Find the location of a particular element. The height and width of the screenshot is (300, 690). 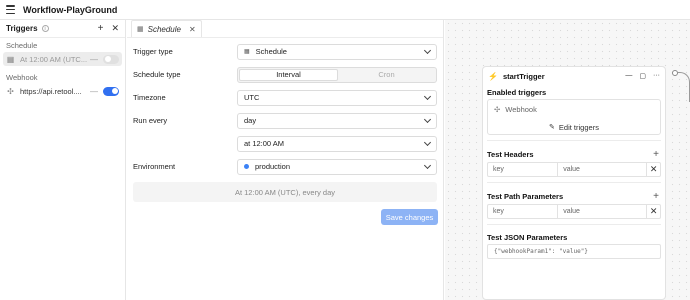

run-every-select: day is located at coordinates (337, 120).